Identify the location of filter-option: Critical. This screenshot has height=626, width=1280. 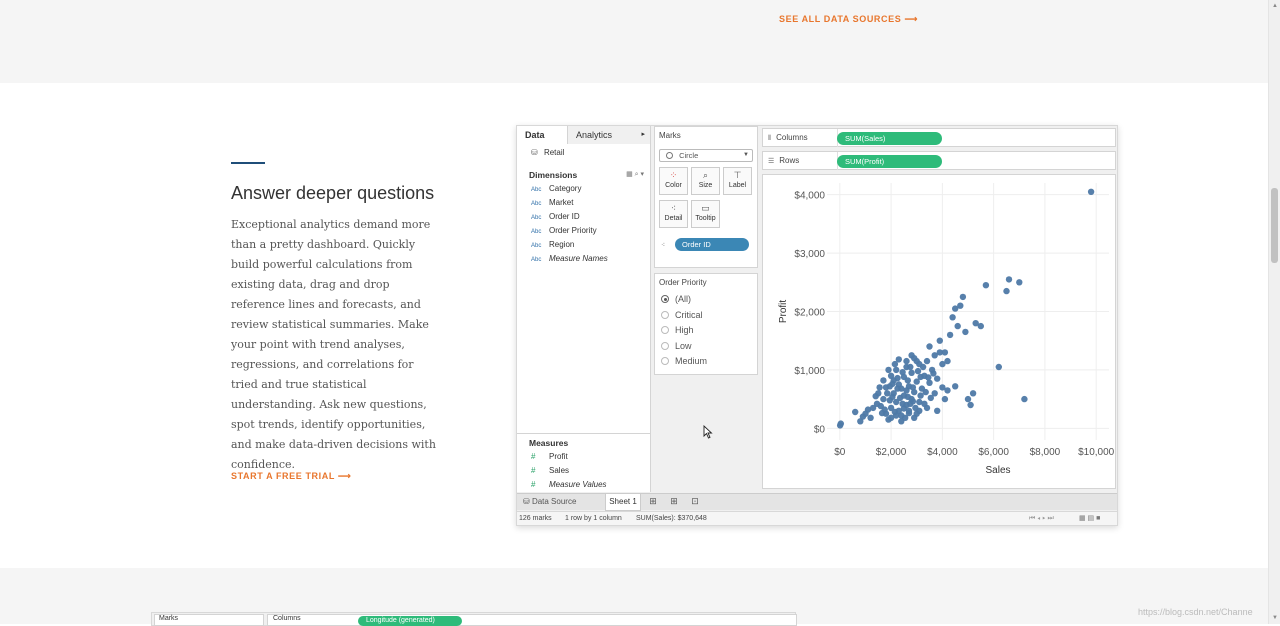
(706, 316).